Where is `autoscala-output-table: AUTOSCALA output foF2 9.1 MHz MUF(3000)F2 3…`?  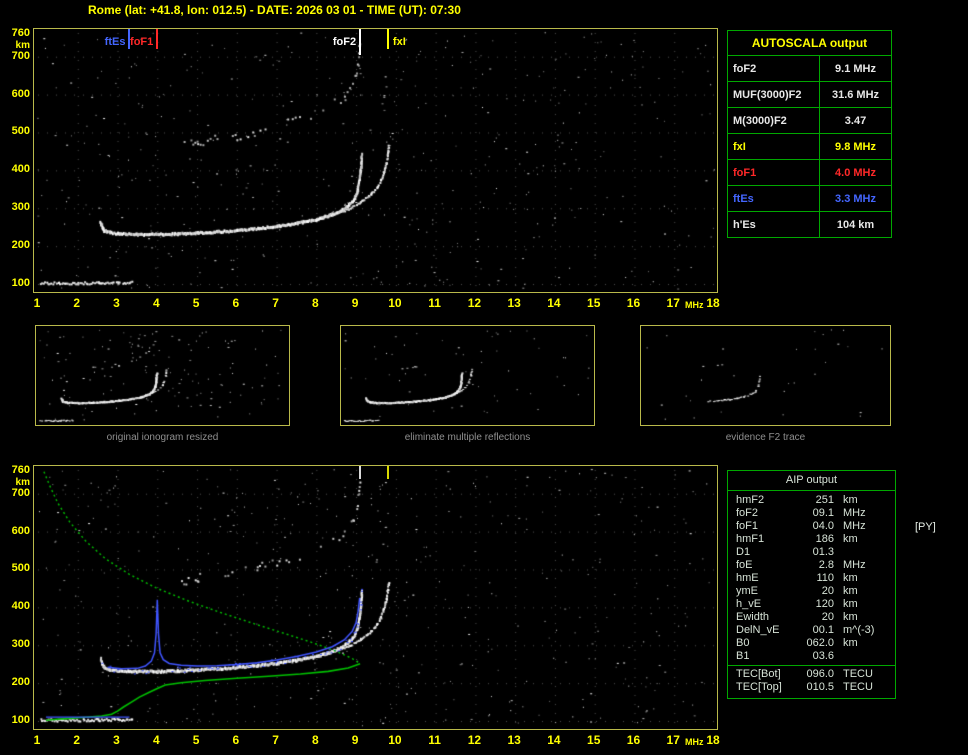 autoscala-output-table: AUTOSCALA output foF2 9.1 MHz MUF(3000)F2 3… is located at coordinates (809, 134).